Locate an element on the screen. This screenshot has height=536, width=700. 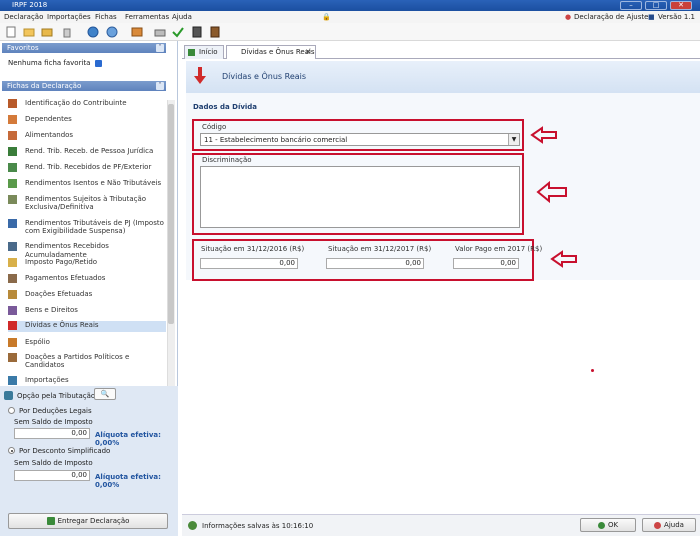
trash-icon is located at coordinates (67, 32).